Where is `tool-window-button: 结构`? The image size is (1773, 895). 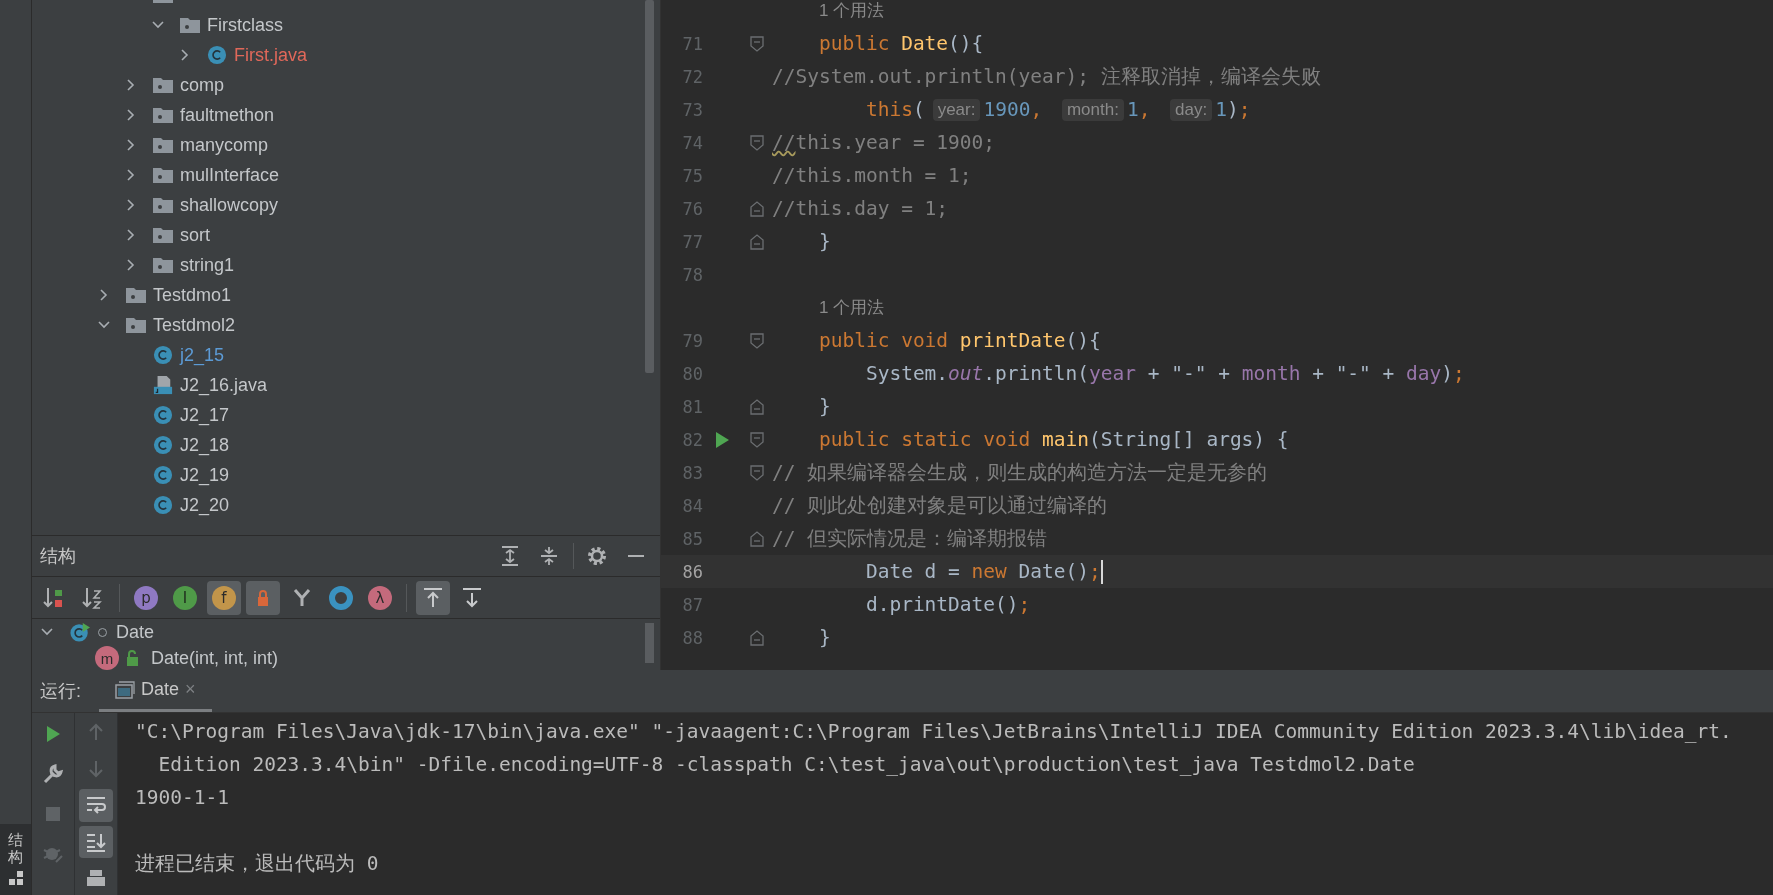 tool-window-button: 结构 is located at coordinates (15, 859).